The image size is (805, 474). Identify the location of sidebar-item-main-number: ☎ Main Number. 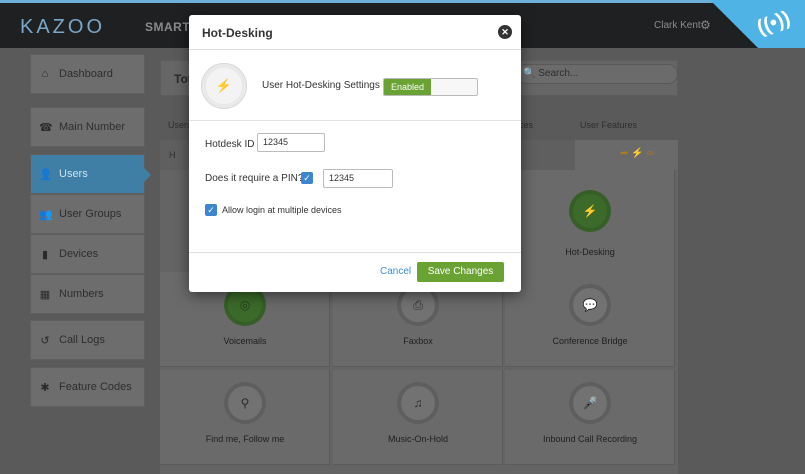
(87, 127).